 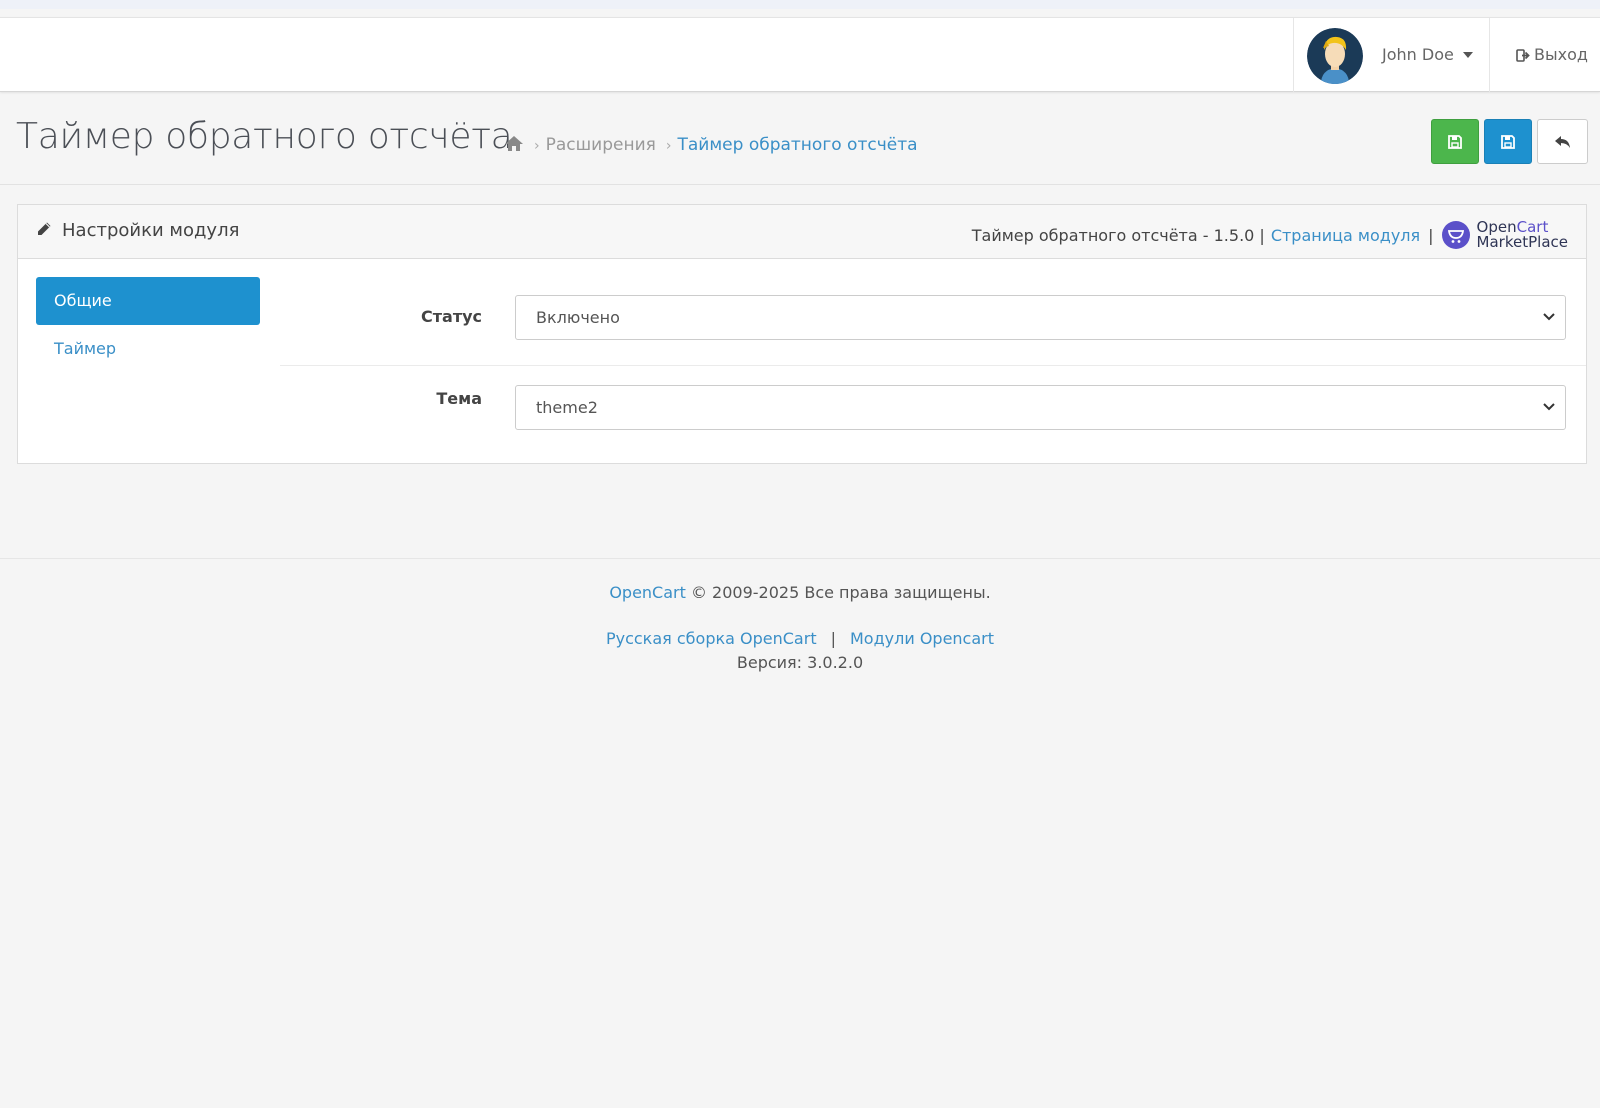 I want to click on modules-link: Модули Opencart, so click(x=922, y=638).